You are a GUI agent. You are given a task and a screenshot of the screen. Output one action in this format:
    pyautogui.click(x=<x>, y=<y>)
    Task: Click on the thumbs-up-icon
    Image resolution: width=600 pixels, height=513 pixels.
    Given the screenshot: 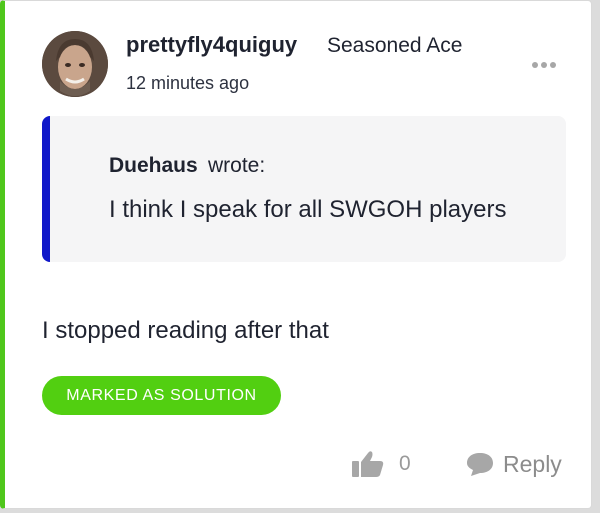 What is the action you would take?
    pyautogui.click(x=368, y=464)
    